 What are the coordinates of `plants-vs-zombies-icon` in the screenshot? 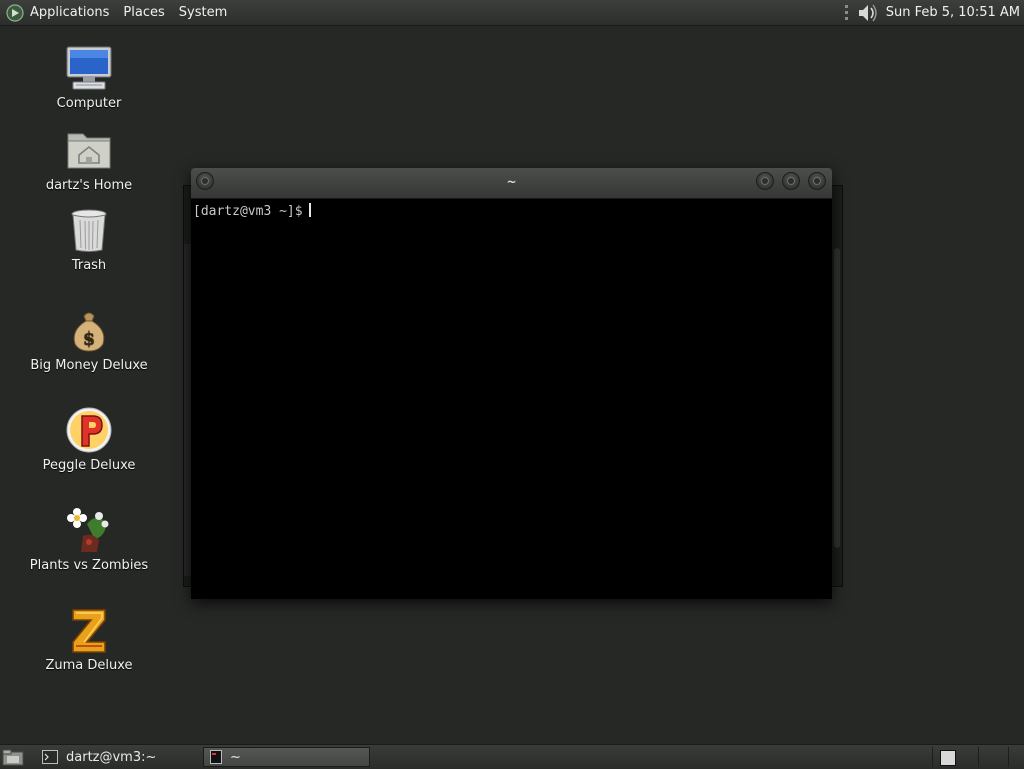 It's located at (88, 530).